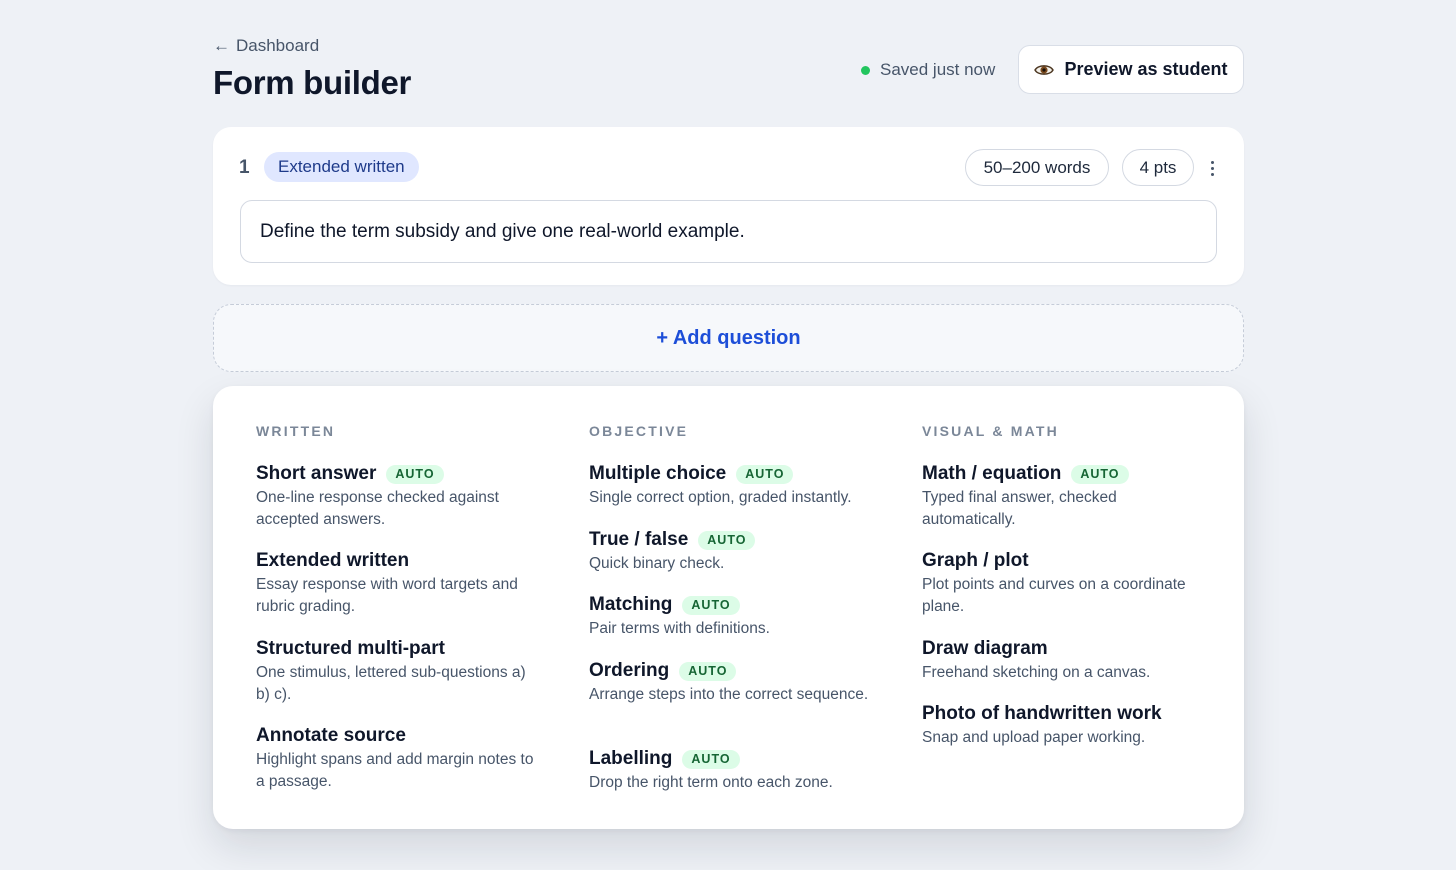 This screenshot has height=870, width=1456. I want to click on eye-icon, so click(1044, 70).